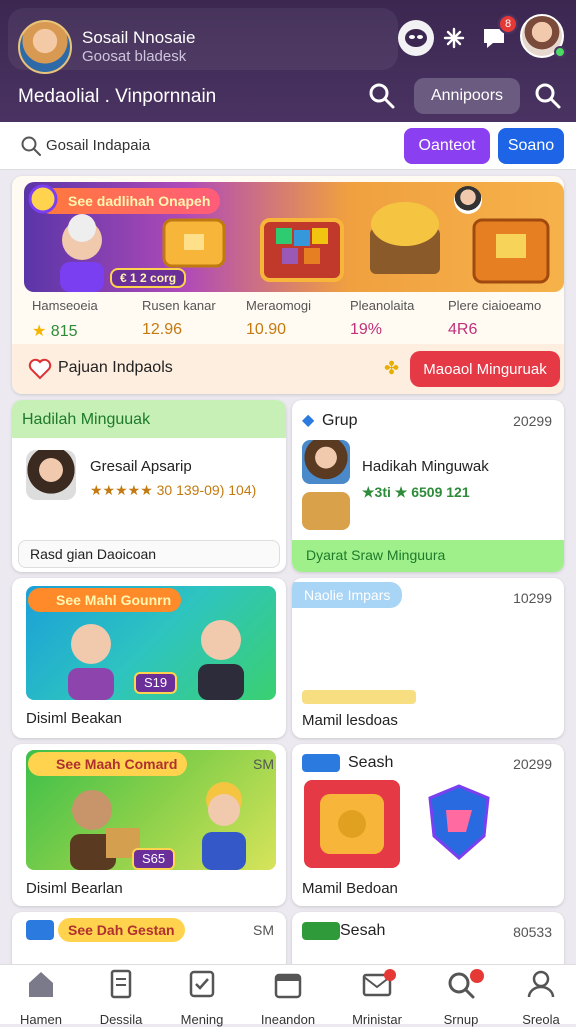 The image size is (576, 1027). I want to click on stat-label: Plere ciaioeamo, so click(495, 305).